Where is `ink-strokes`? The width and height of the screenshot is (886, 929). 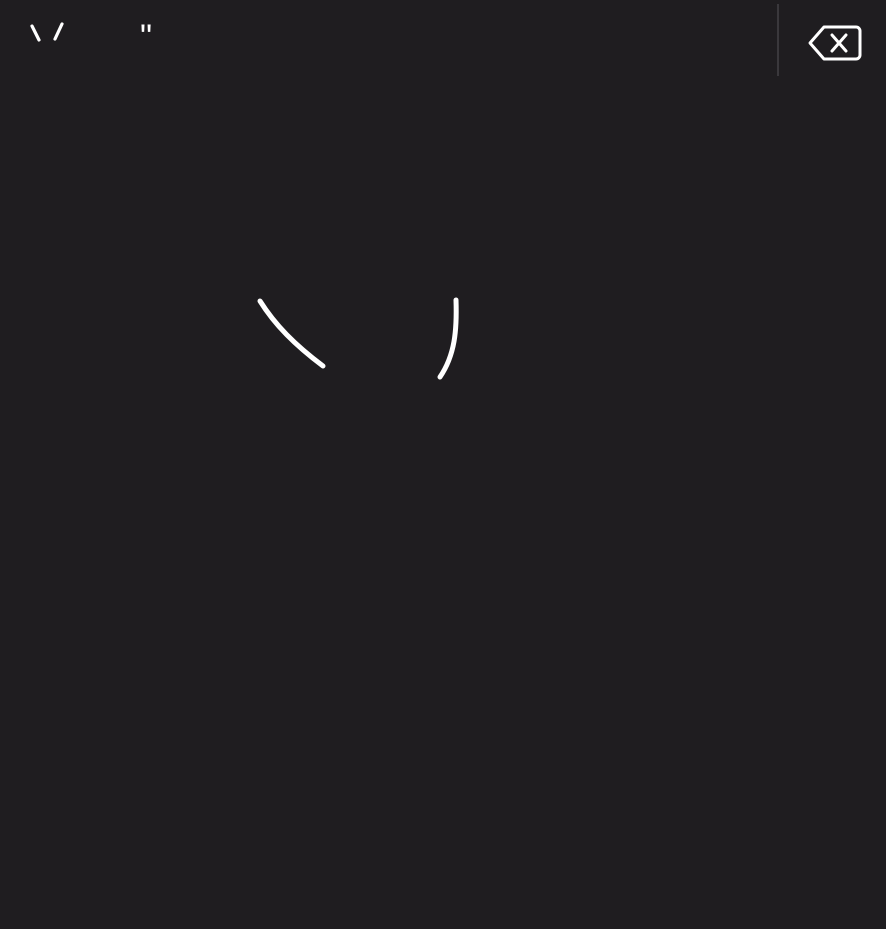 ink-strokes is located at coordinates (358, 338).